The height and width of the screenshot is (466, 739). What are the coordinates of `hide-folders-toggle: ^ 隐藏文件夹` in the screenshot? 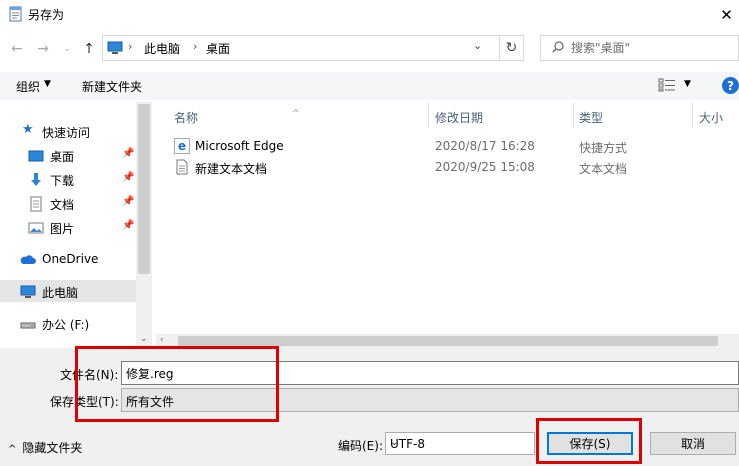 It's located at (45, 447).